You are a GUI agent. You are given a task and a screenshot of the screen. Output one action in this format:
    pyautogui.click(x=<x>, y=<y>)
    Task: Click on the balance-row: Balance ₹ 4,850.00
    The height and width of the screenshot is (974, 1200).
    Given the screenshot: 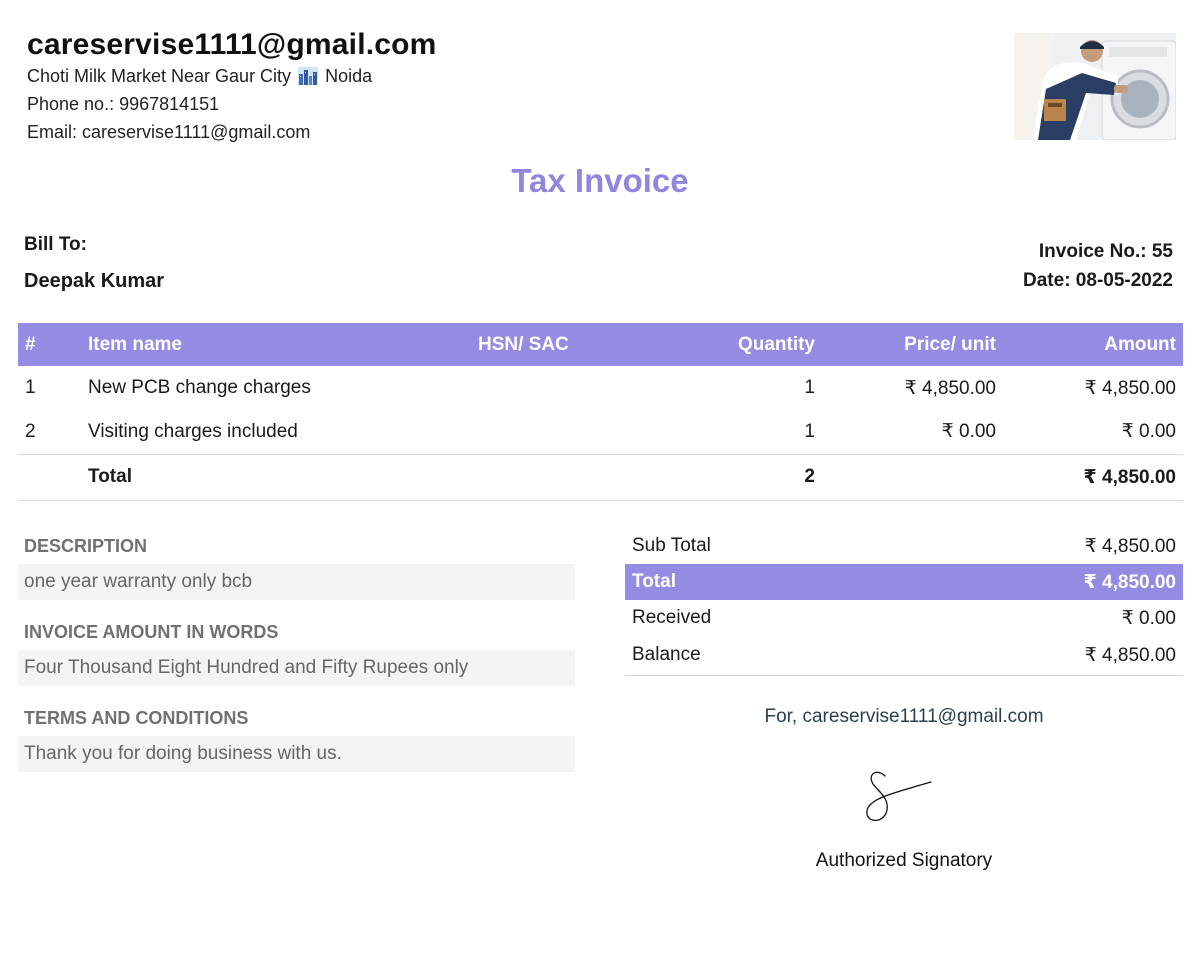 What is the action you would take?
    pyautogui.click(x=904, y=656)
    